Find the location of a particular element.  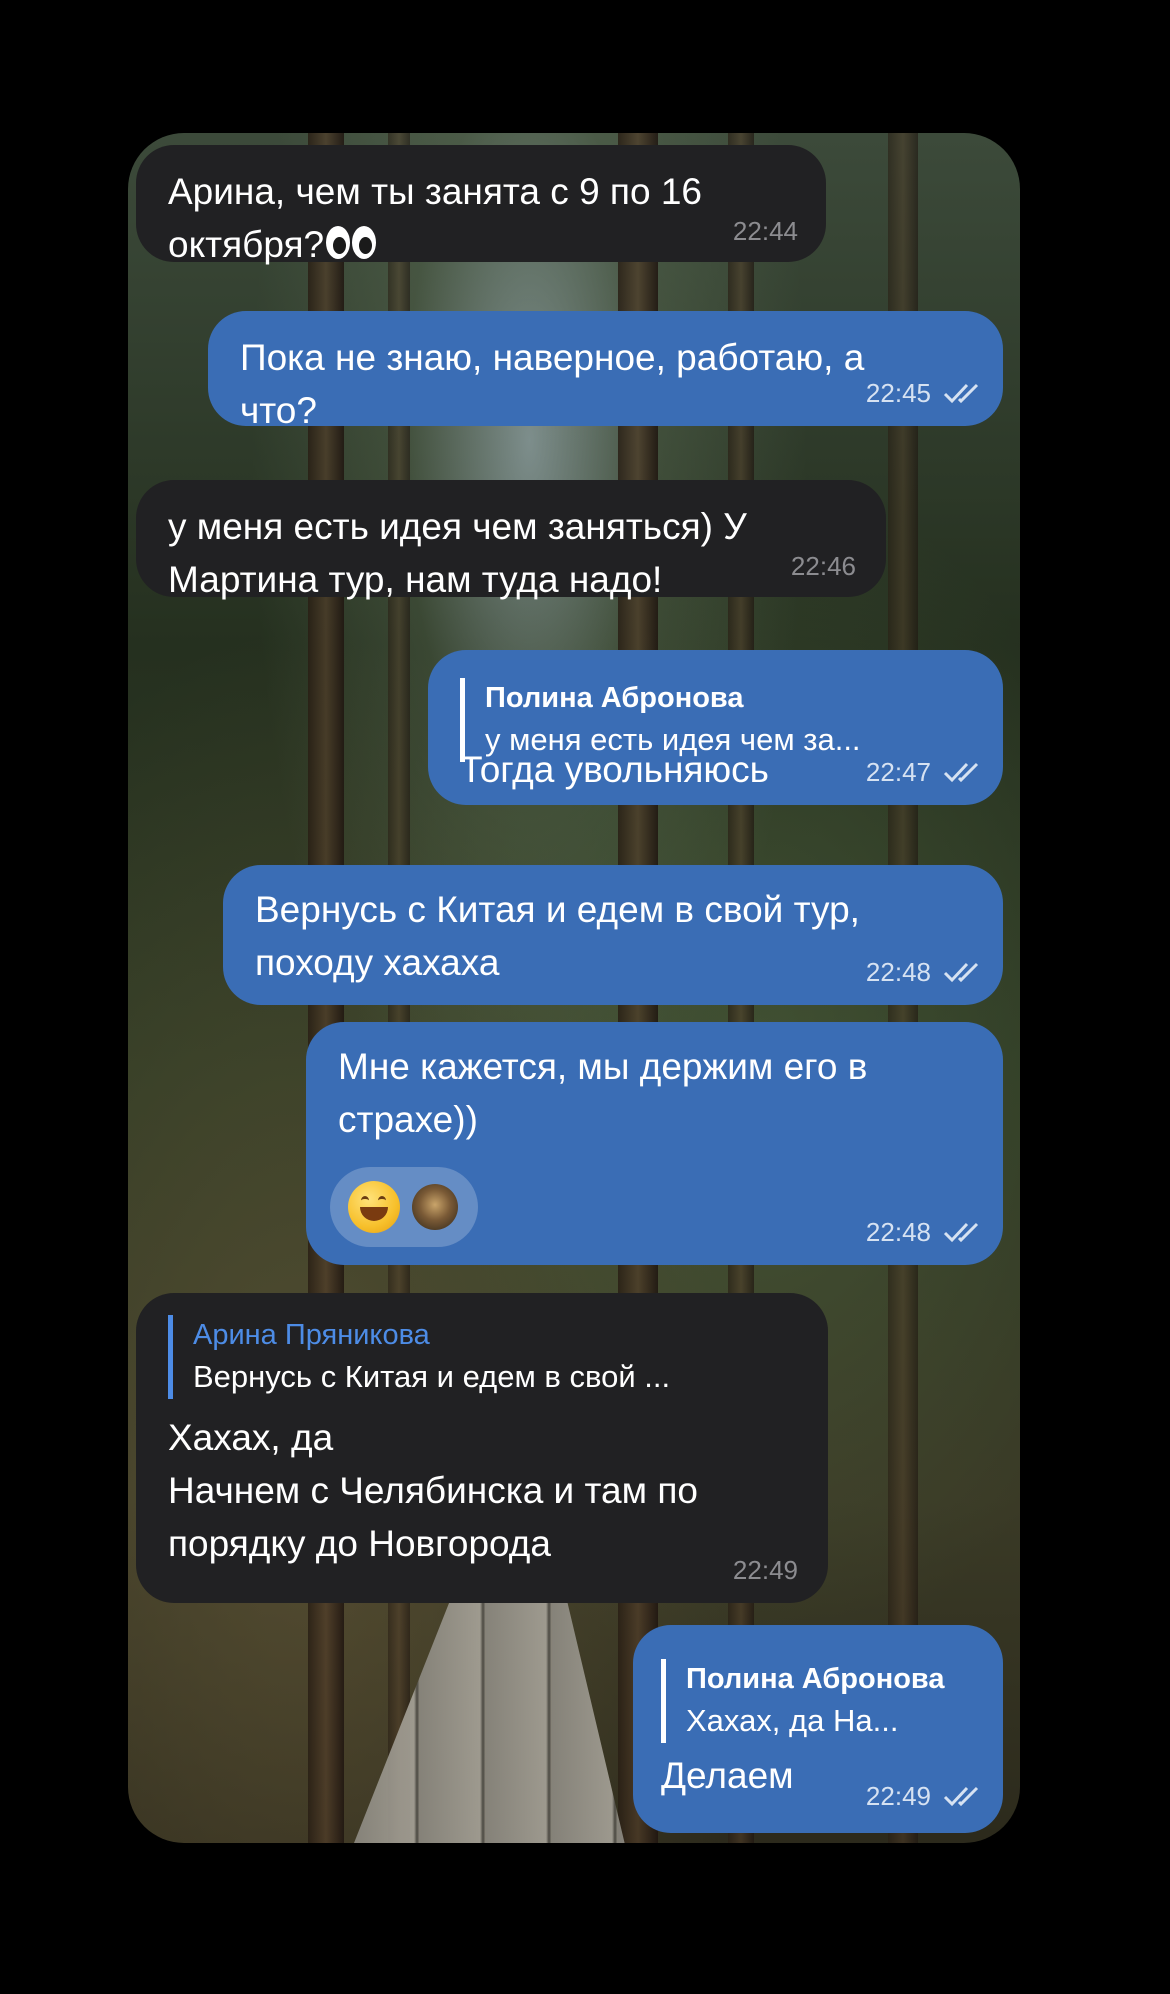

message-text: Мне кажется, мы держим его в страхе)) is located at coordinates (603, 1093).